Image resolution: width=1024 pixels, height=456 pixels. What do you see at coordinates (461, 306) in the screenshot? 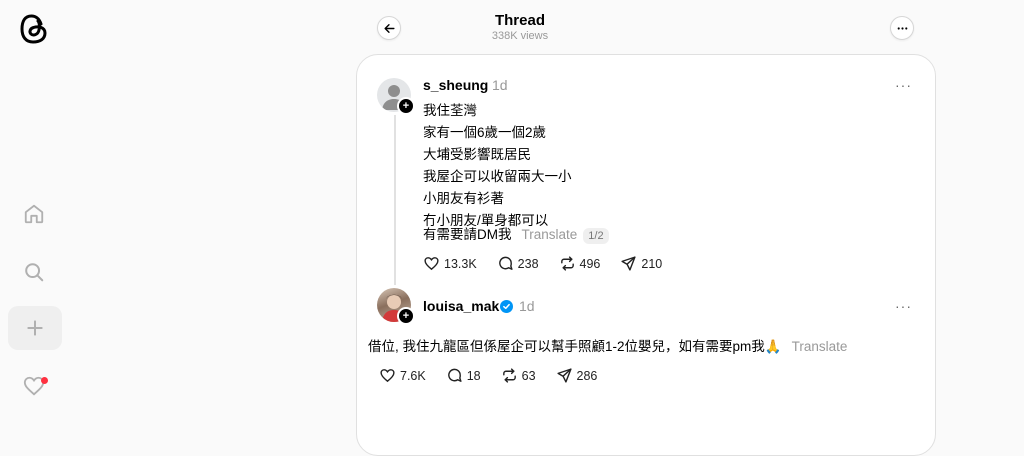
I see `username: louisa_mak` at bounding box center [461, 306].